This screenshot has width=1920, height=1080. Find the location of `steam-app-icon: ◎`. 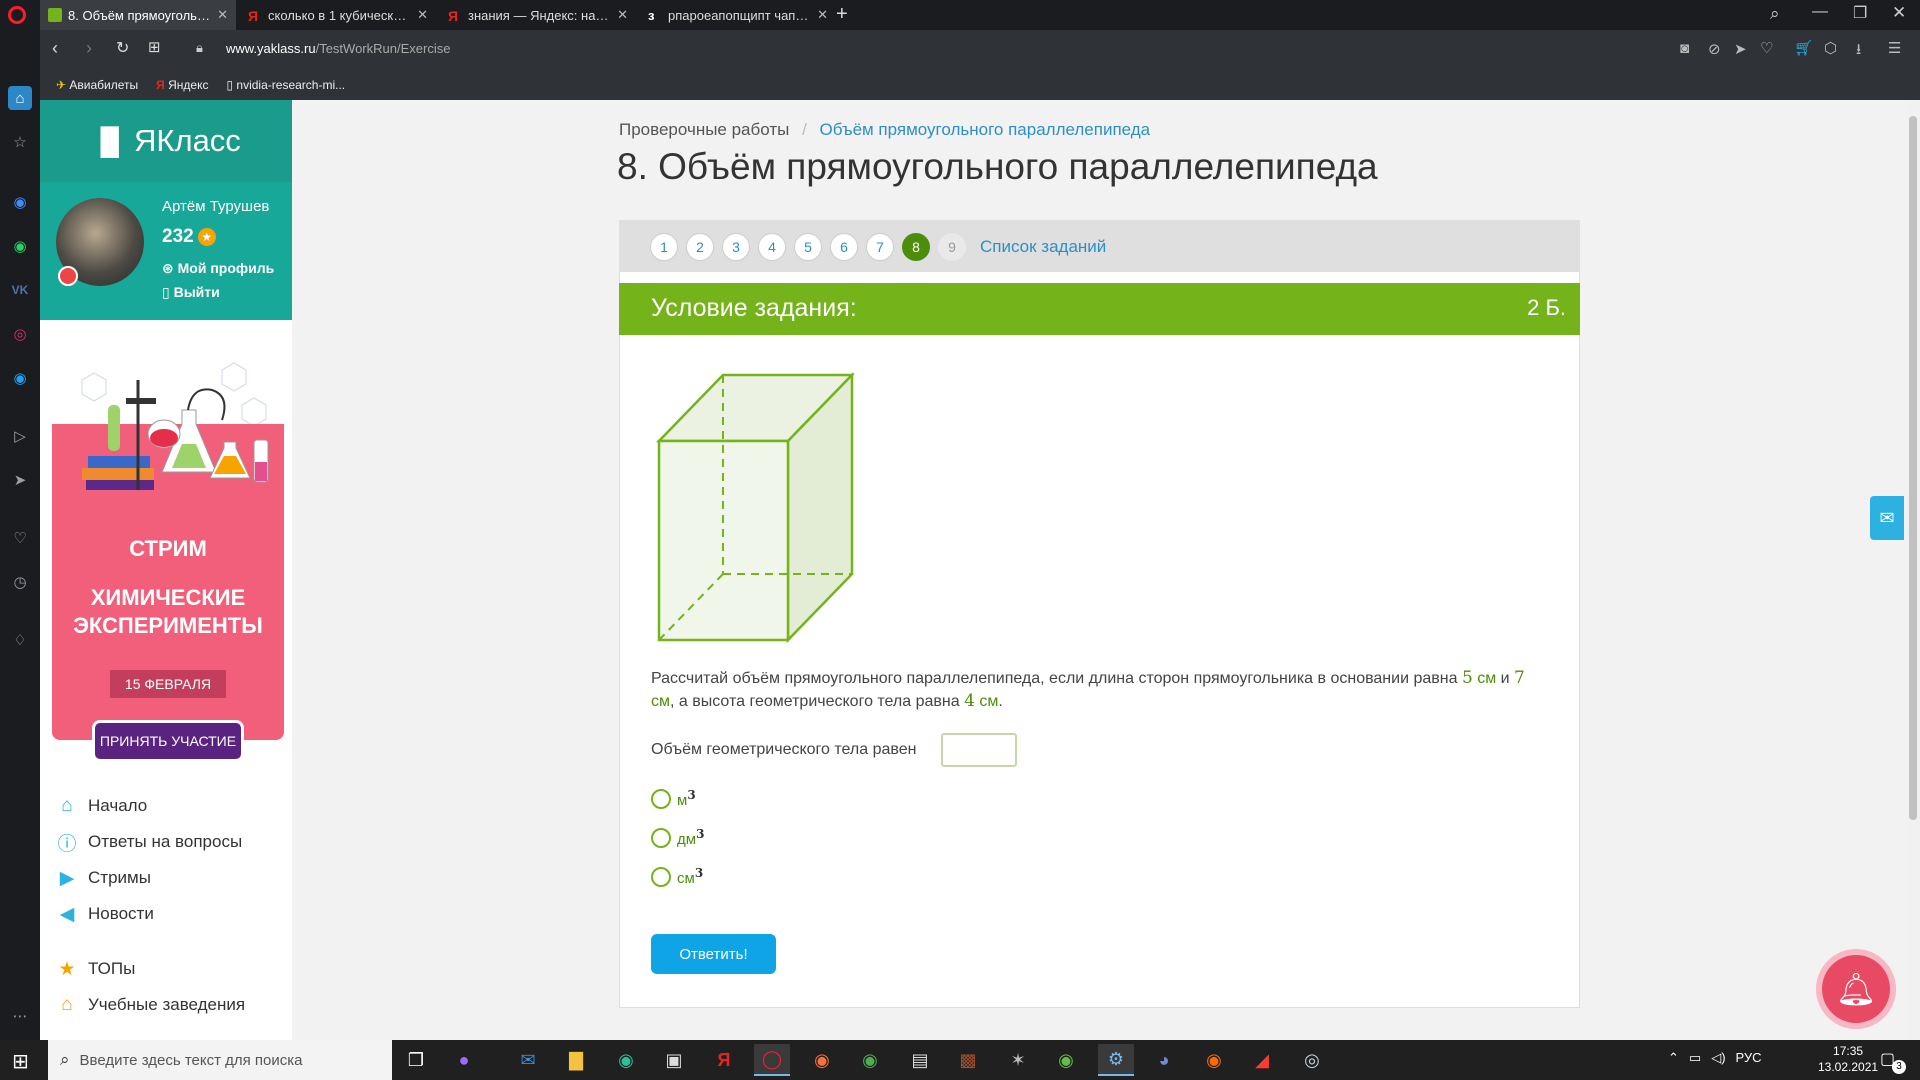

steam-app-icon: ◎ is located at coordinates (1312, 1060).